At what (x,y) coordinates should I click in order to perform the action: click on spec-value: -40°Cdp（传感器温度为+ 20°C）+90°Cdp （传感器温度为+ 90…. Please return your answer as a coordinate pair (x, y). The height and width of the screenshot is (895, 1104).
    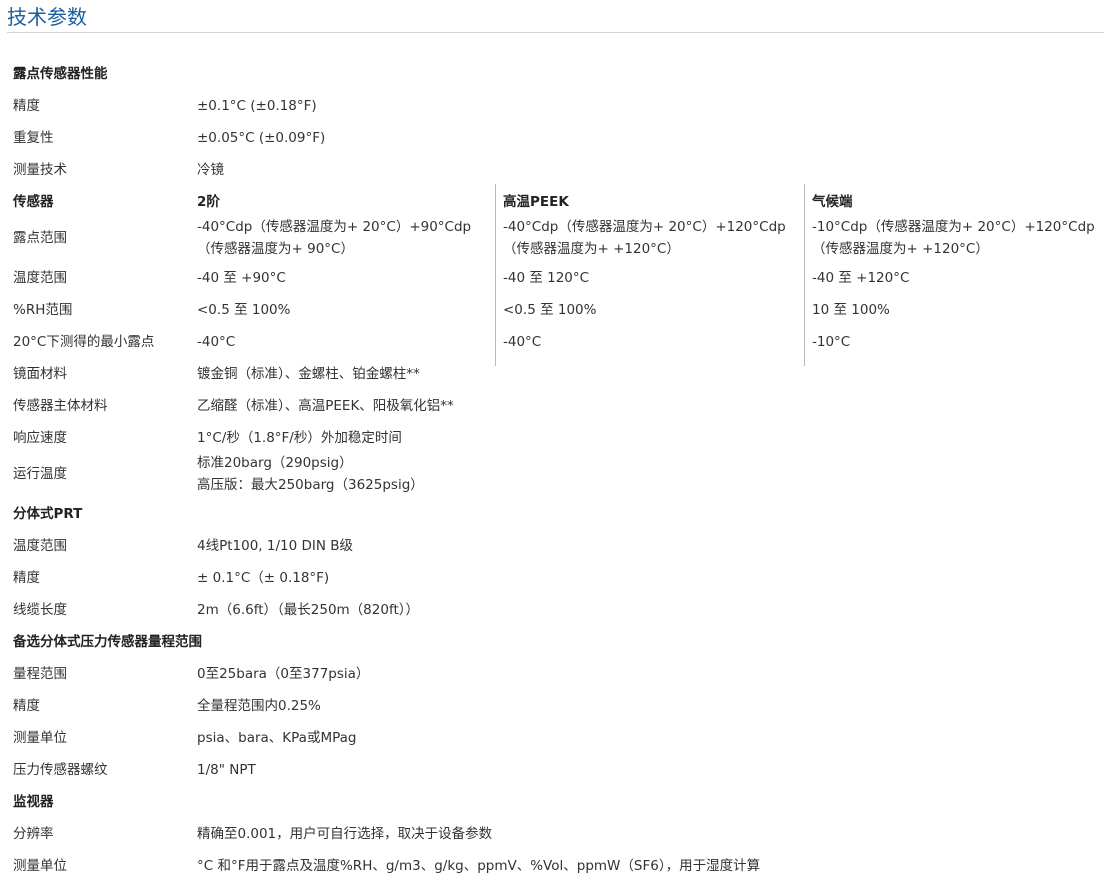
    Looking at the image, I should click on (334, 238).